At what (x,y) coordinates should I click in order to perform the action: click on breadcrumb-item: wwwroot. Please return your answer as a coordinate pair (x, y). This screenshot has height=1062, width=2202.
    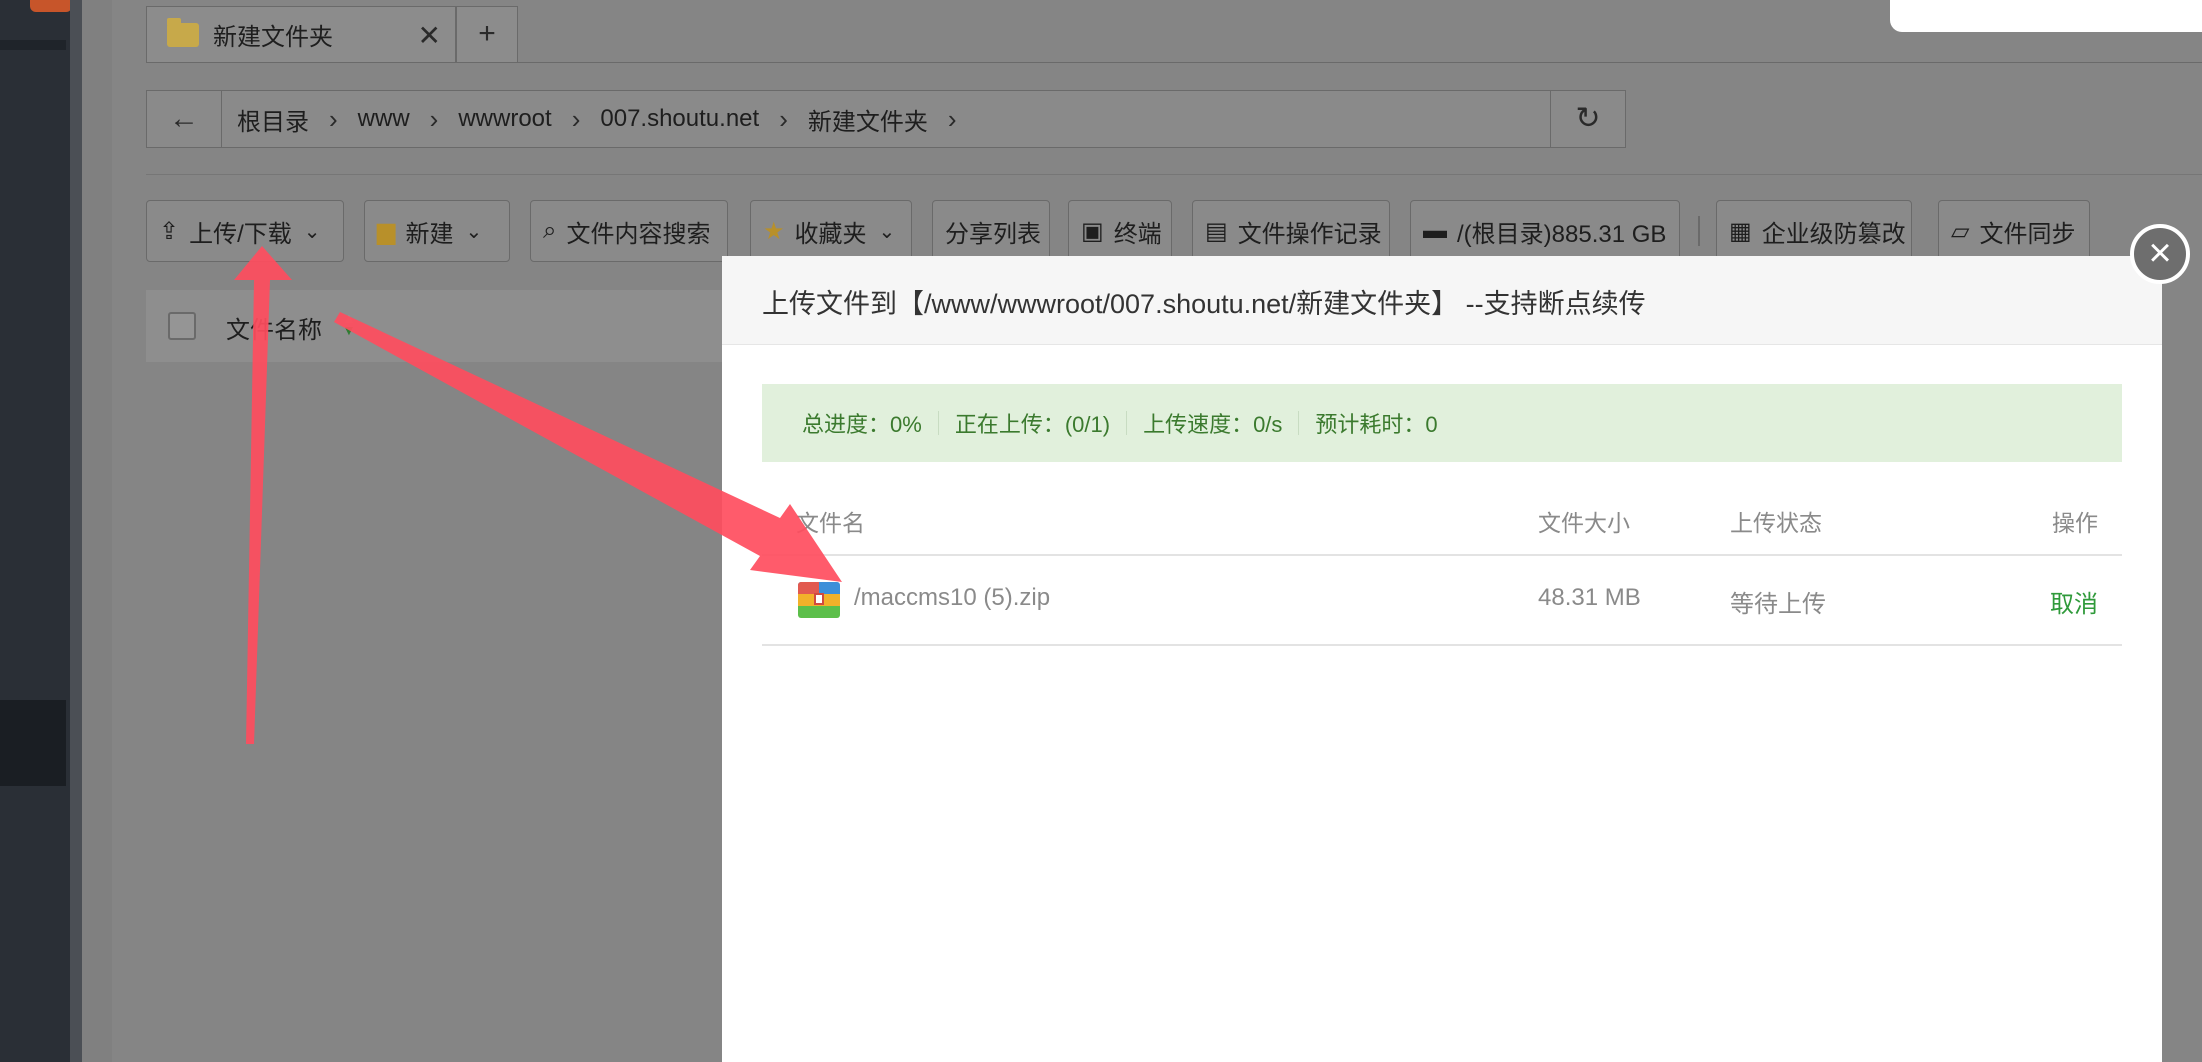
    Looking at the image, I should click on (504, 119).